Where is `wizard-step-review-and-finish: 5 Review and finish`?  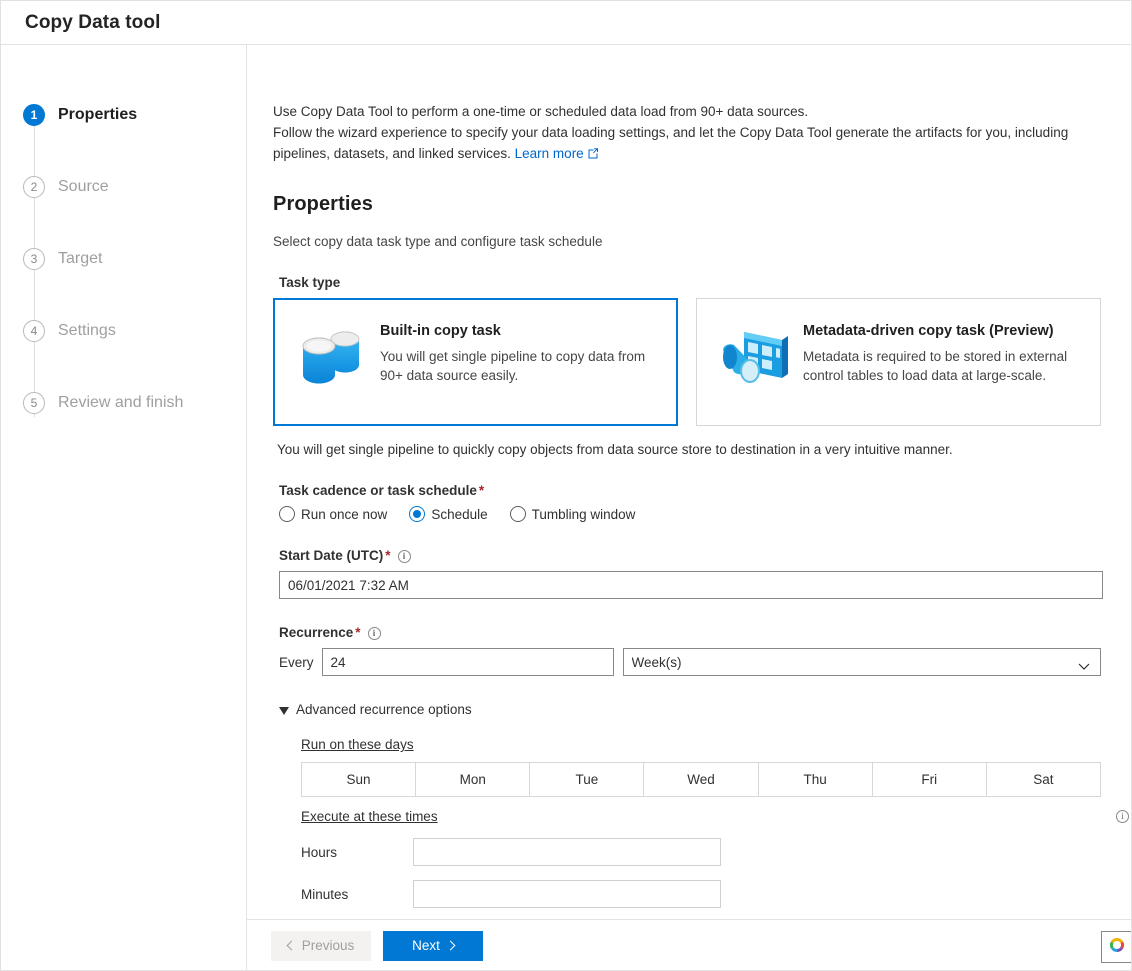 wizard-step-review-and-finish: 5 Review and finish is located at coordinates (134, 403).